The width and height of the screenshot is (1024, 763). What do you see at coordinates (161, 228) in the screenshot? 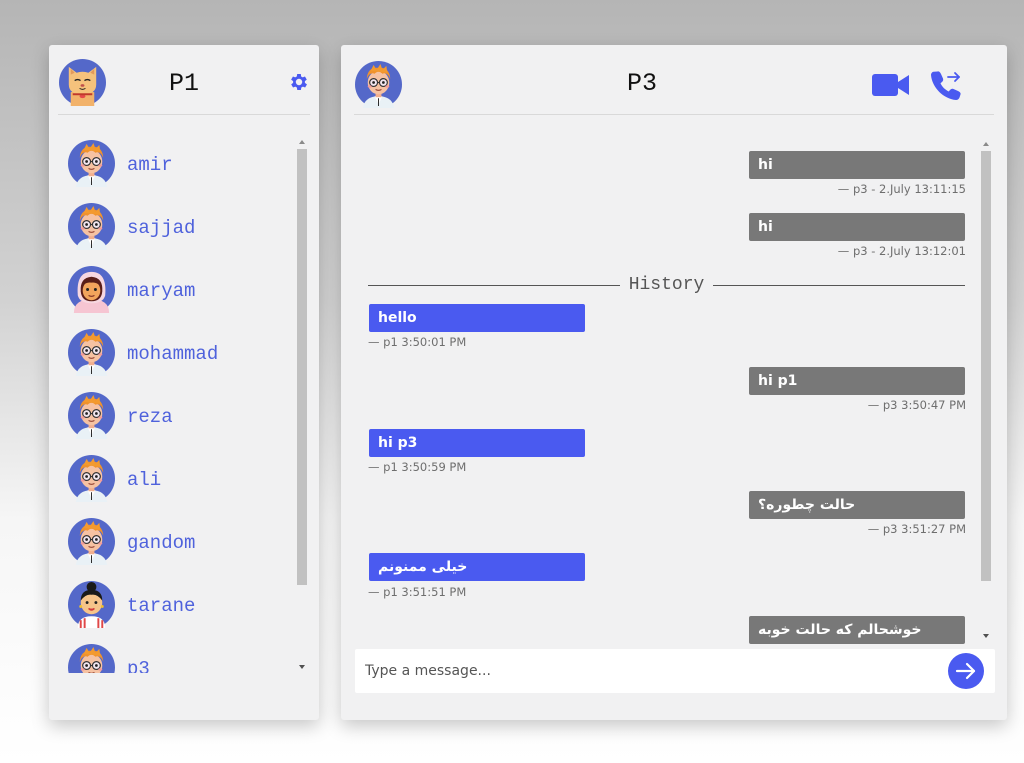
I see `contact-name: sajjad` at bounding box center [161, 228].